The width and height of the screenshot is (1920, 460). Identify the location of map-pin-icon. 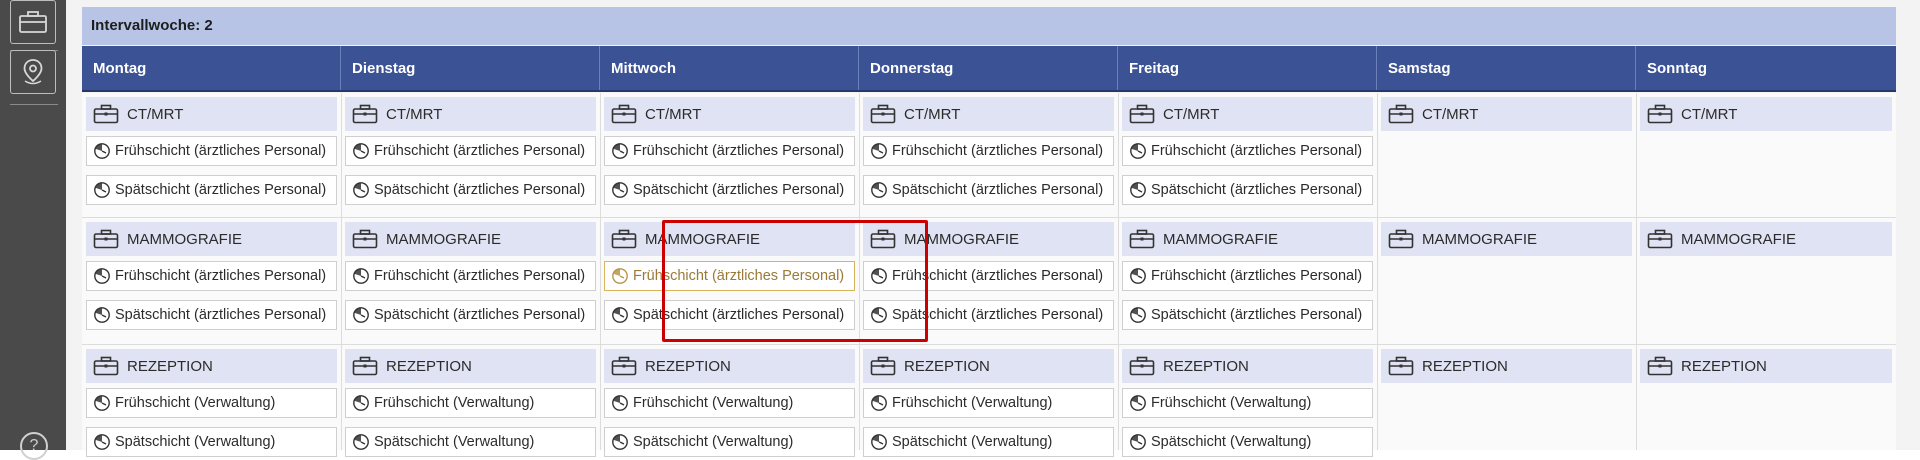
(33, 72).